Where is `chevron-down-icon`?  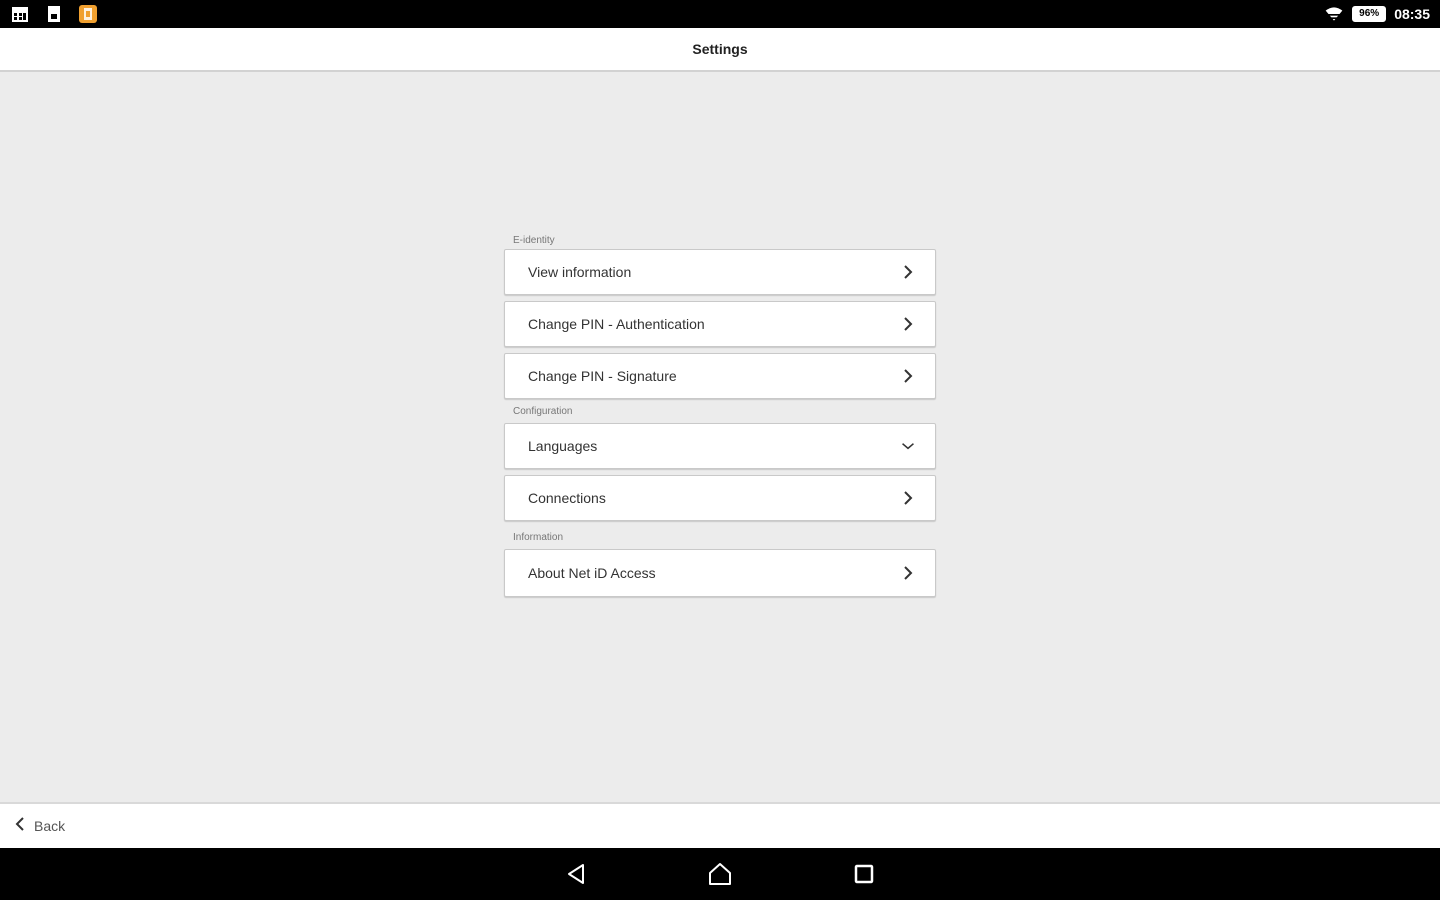
chevron-down-icon is located at coordinates (908, 446).